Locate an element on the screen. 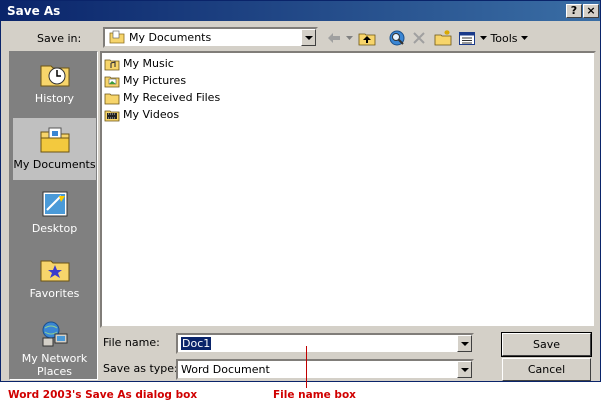  tools-label: Tools is located at coordinates (504, 38).